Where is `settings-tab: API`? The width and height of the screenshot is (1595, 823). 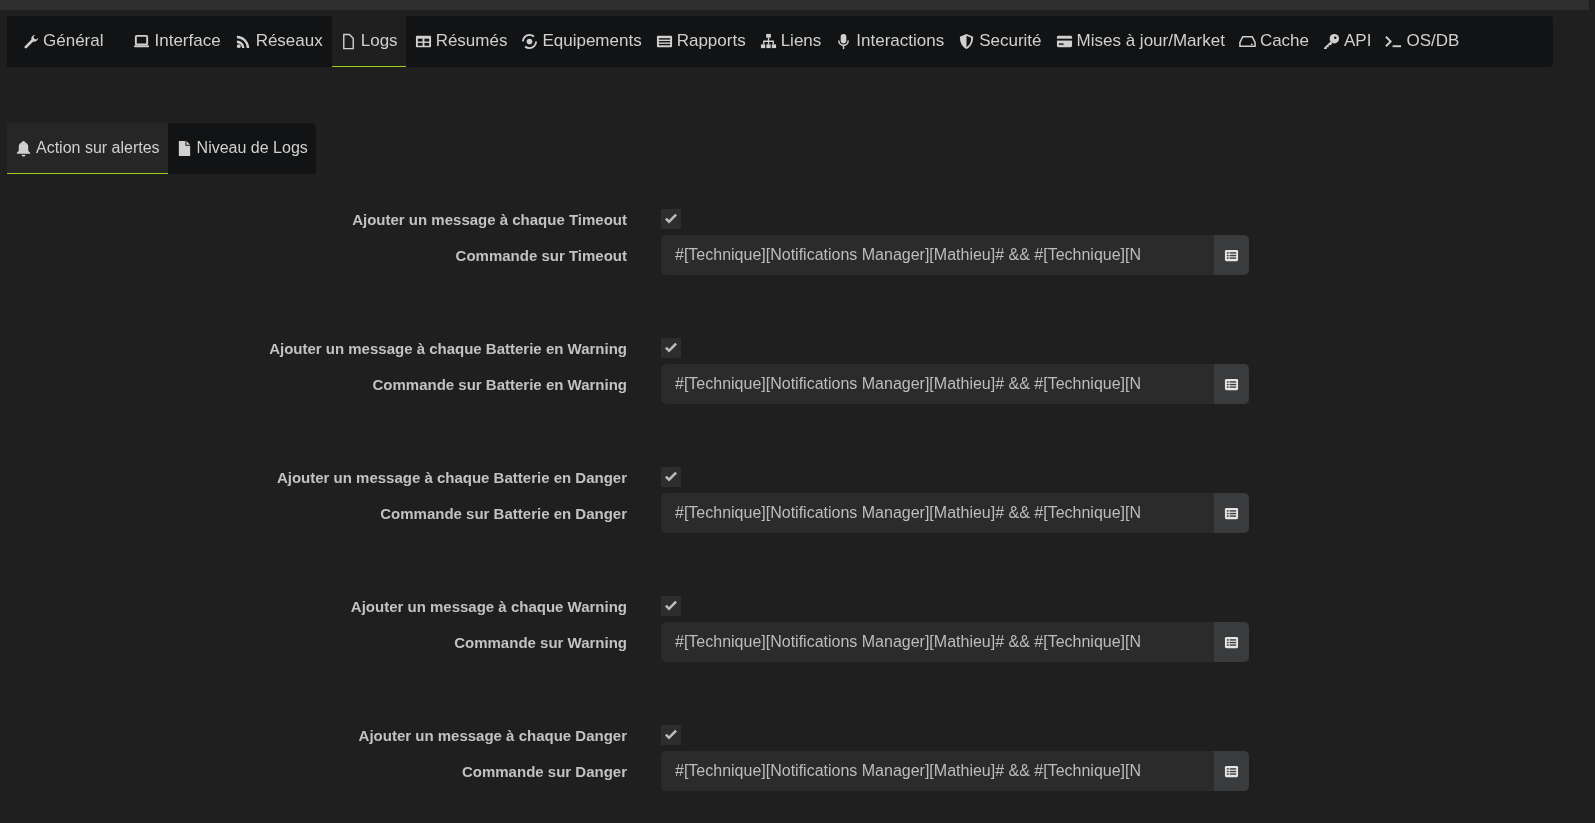 settings-tab: API is located at coordinates (1347, 41).